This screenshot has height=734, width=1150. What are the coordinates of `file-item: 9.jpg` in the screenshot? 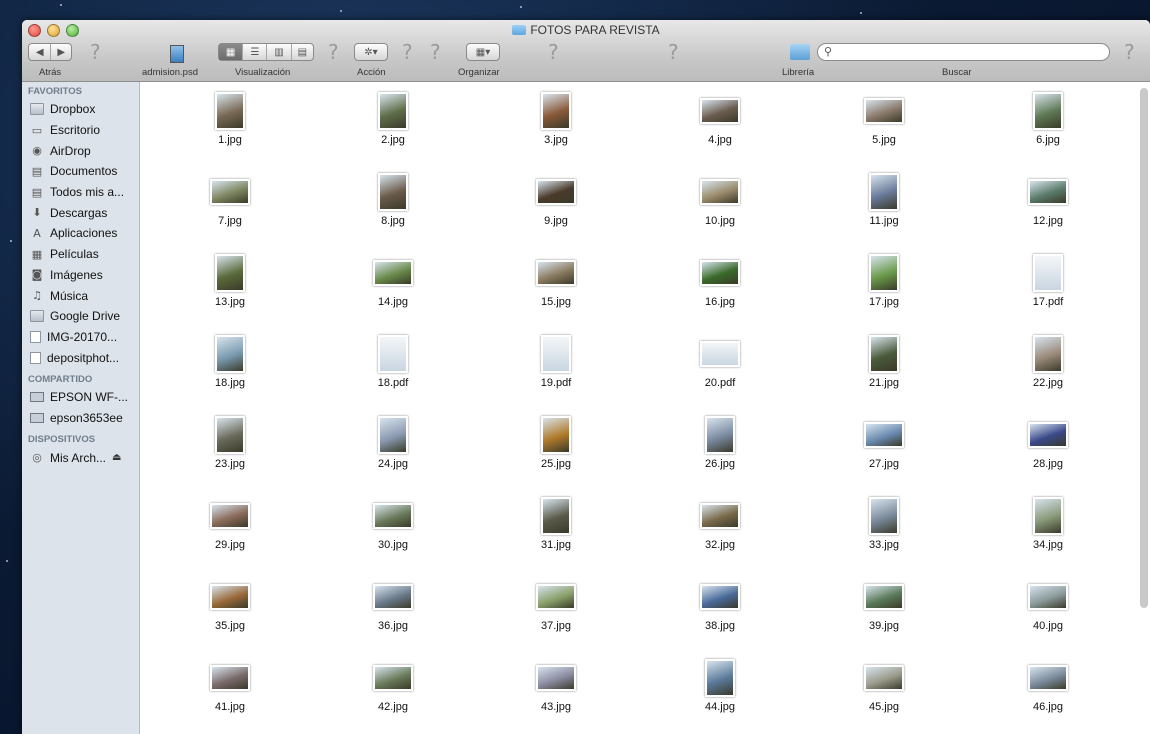 It's located at (556, 199).